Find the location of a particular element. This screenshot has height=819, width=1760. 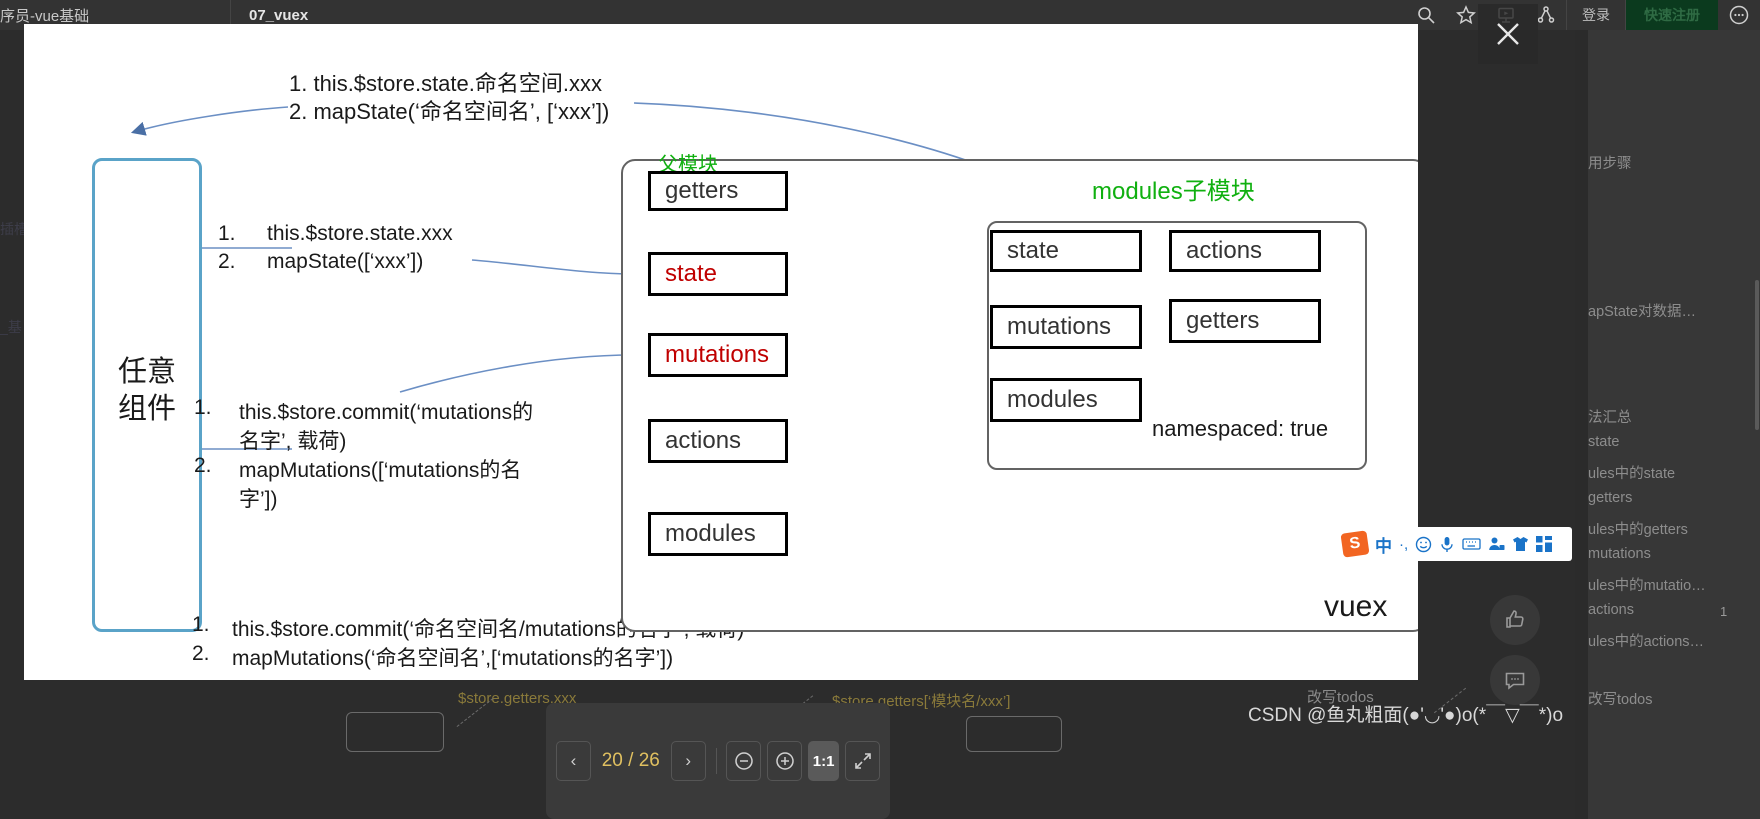

mutations-note-num1: 1. is located at coordinates (203, 407).